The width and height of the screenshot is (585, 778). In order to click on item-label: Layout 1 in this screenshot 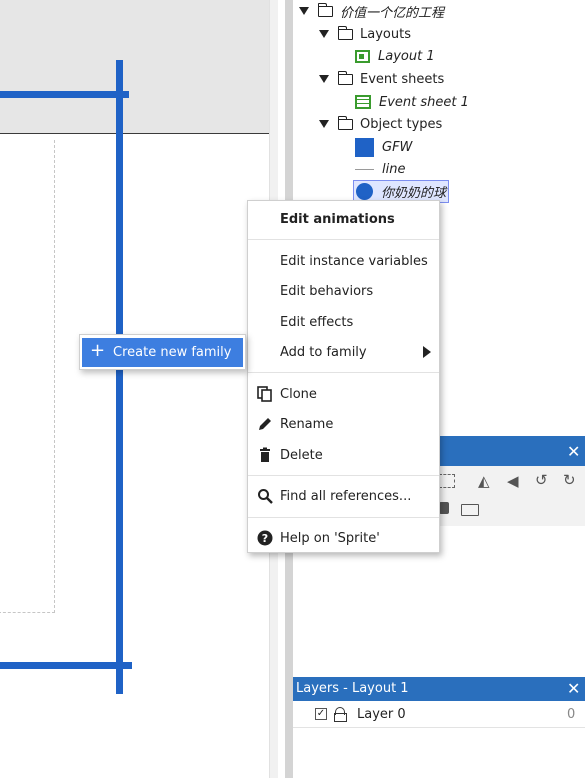, I will do `click(406, 56)`.